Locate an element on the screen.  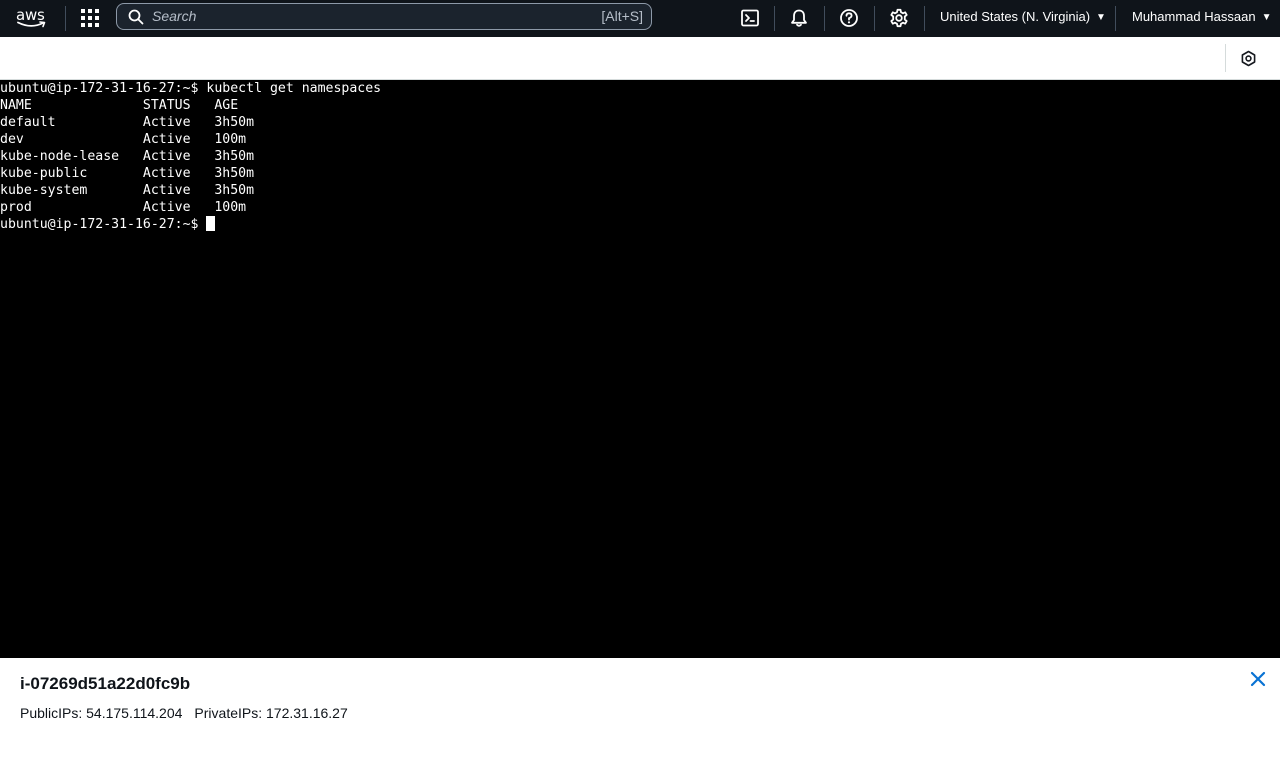
bell-icon is located at coordinates (799, 18).